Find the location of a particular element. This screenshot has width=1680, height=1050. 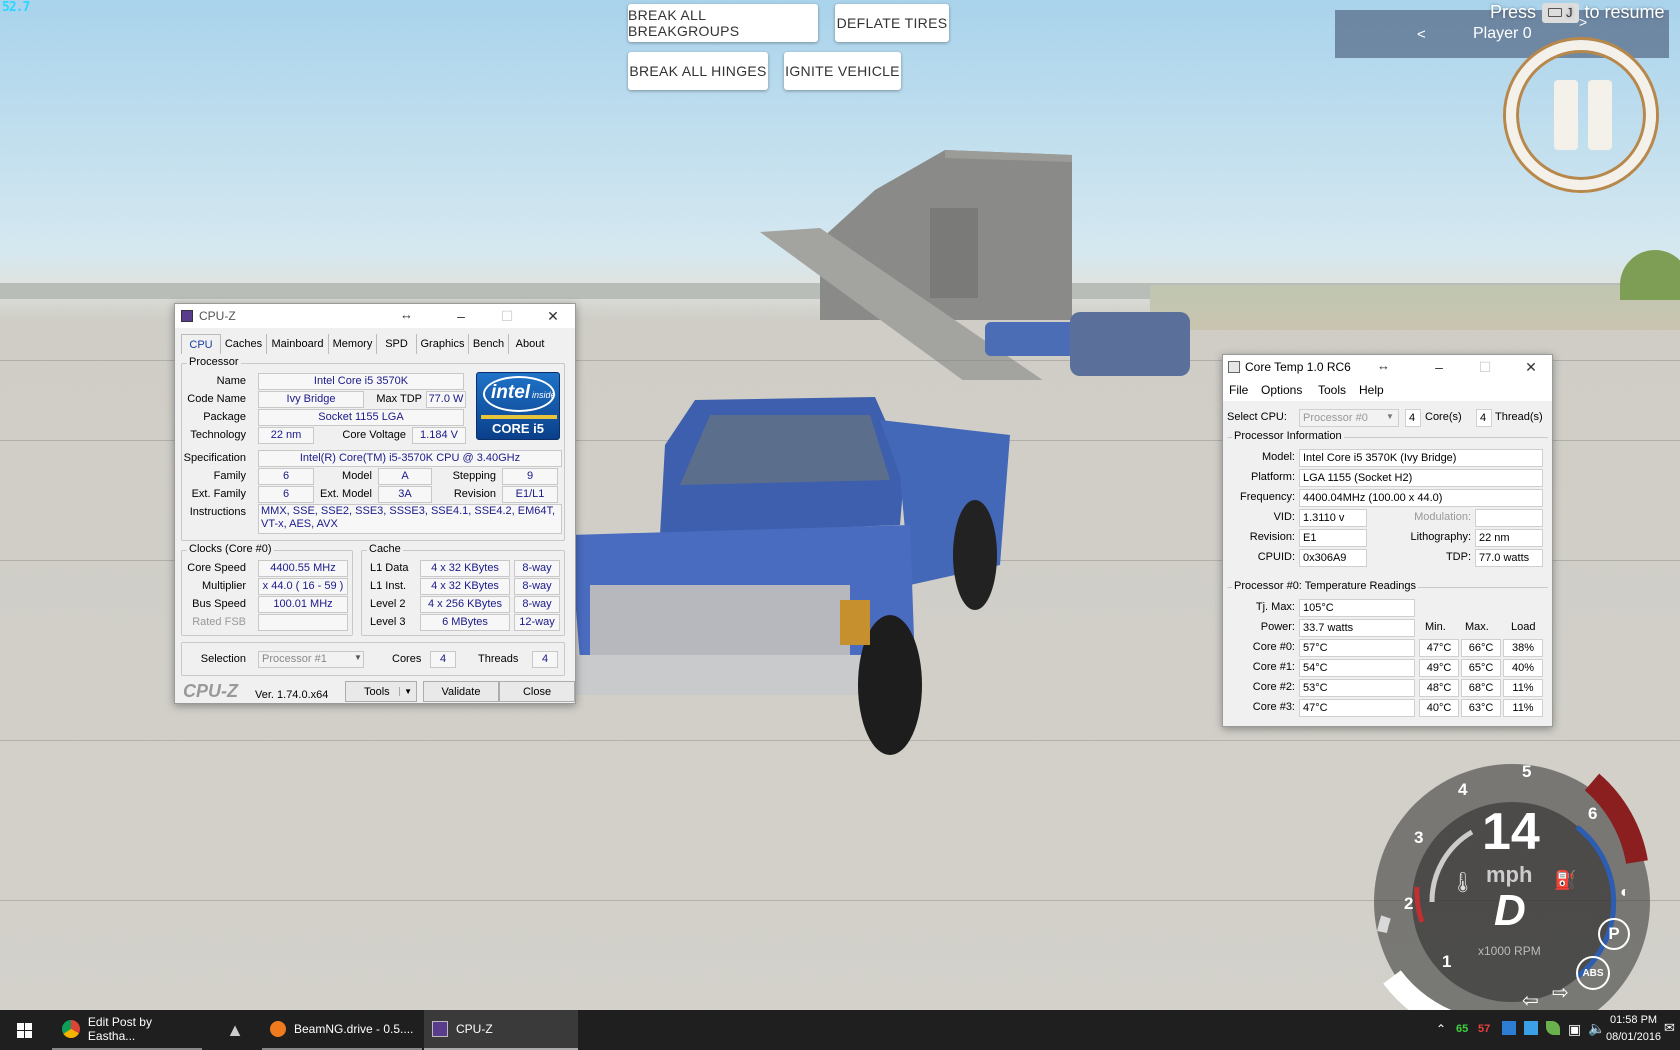

cores-value: 4 is located at coordinates (443, 659).